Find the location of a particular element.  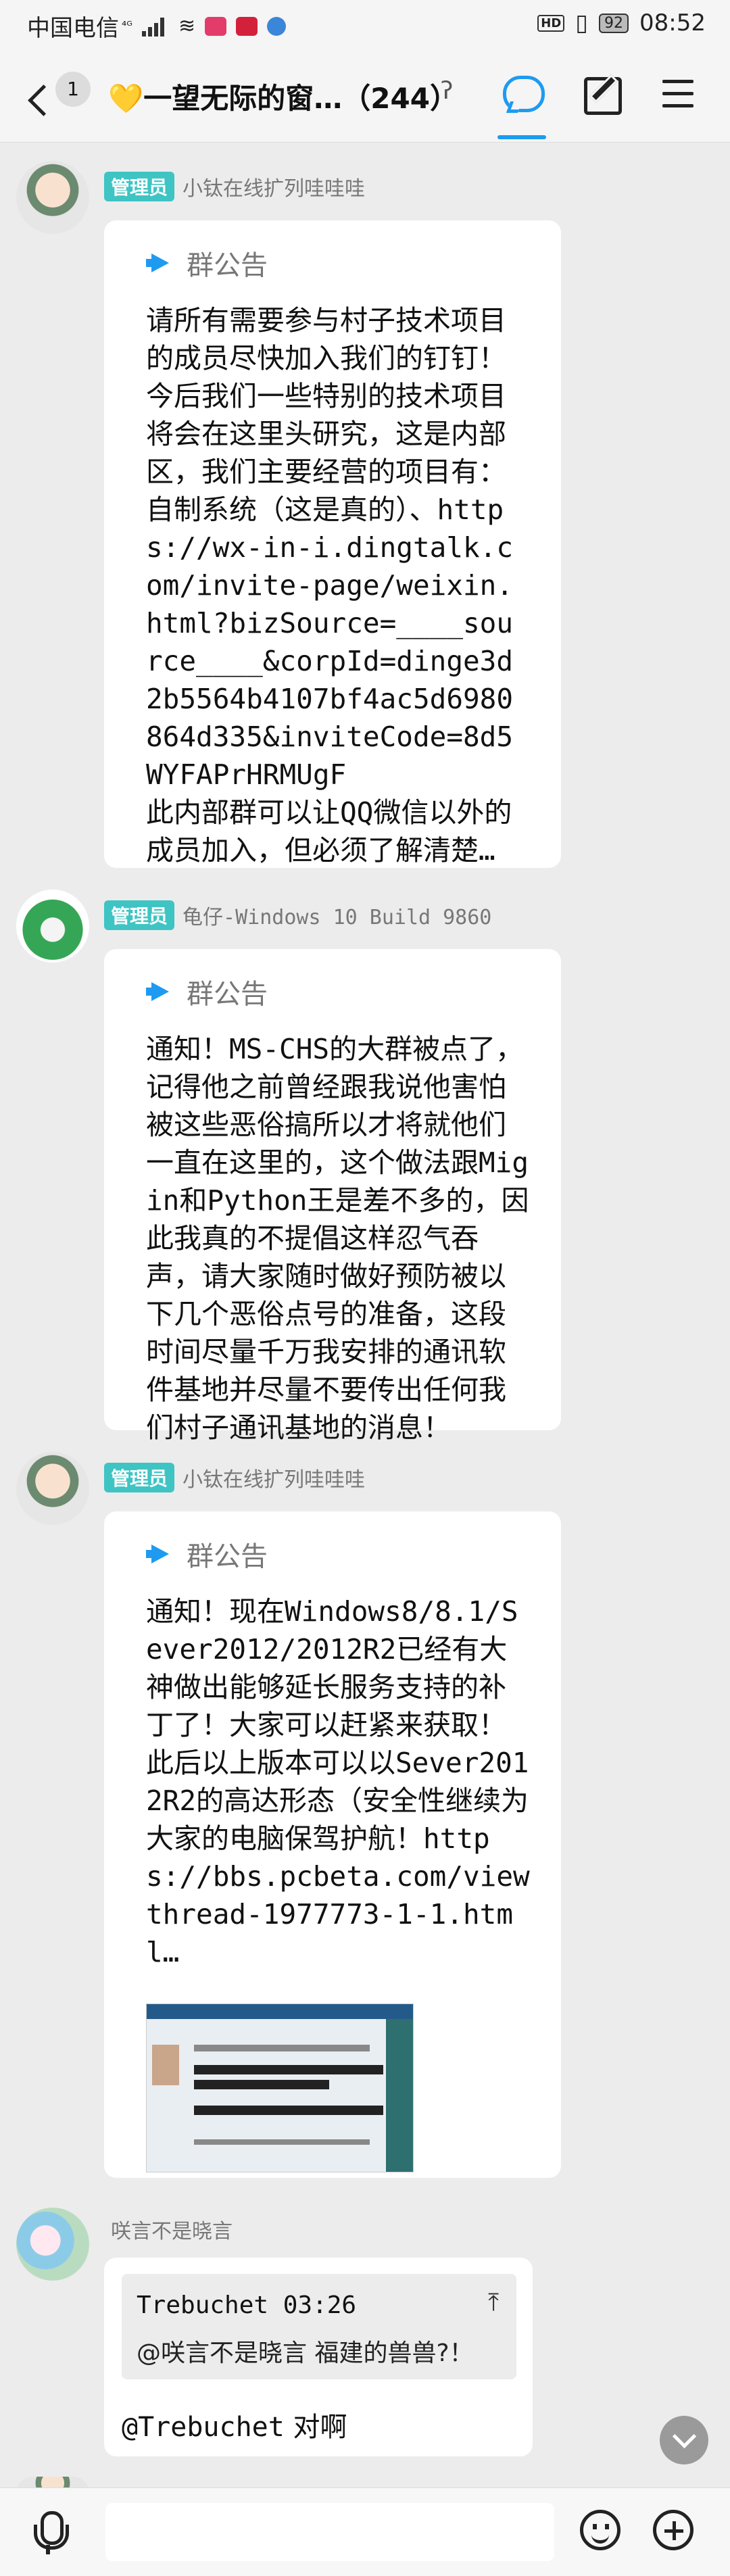

status-right: HD ▯ 92 08:52 is located at coordinates (621, 23).